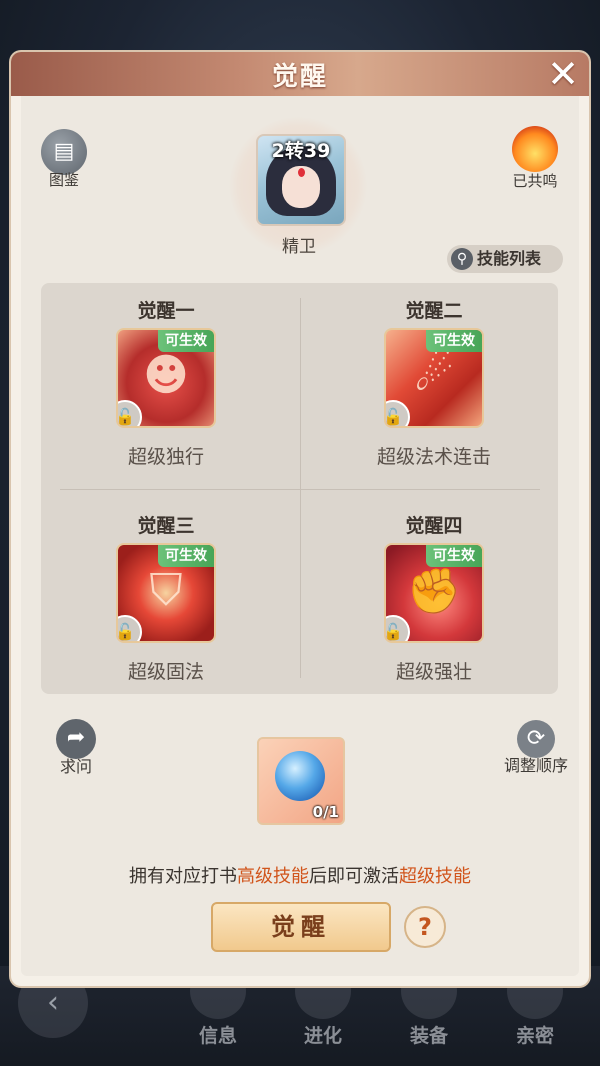 This screenshot has height=1066, width=600. Describe the element at coordinates (166, 311) in the screenshot. I see `awakening-title: 觉醒一` at that location.